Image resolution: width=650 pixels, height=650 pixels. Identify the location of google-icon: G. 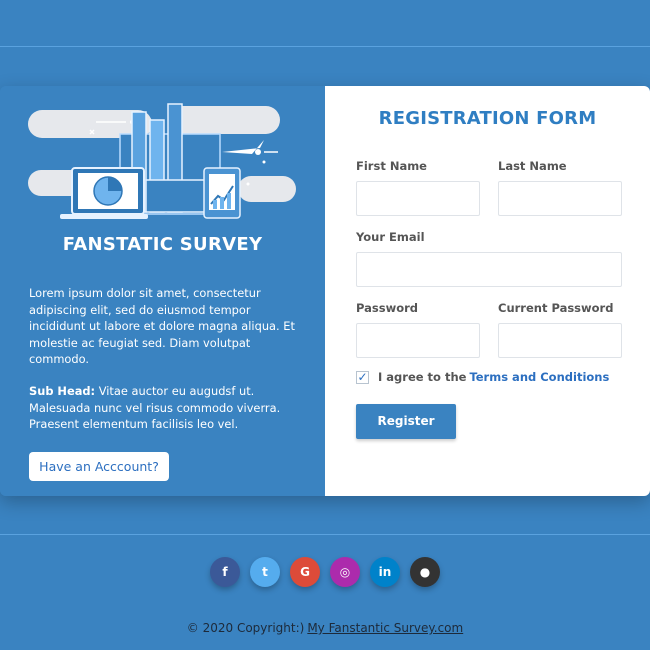
(305, 572).